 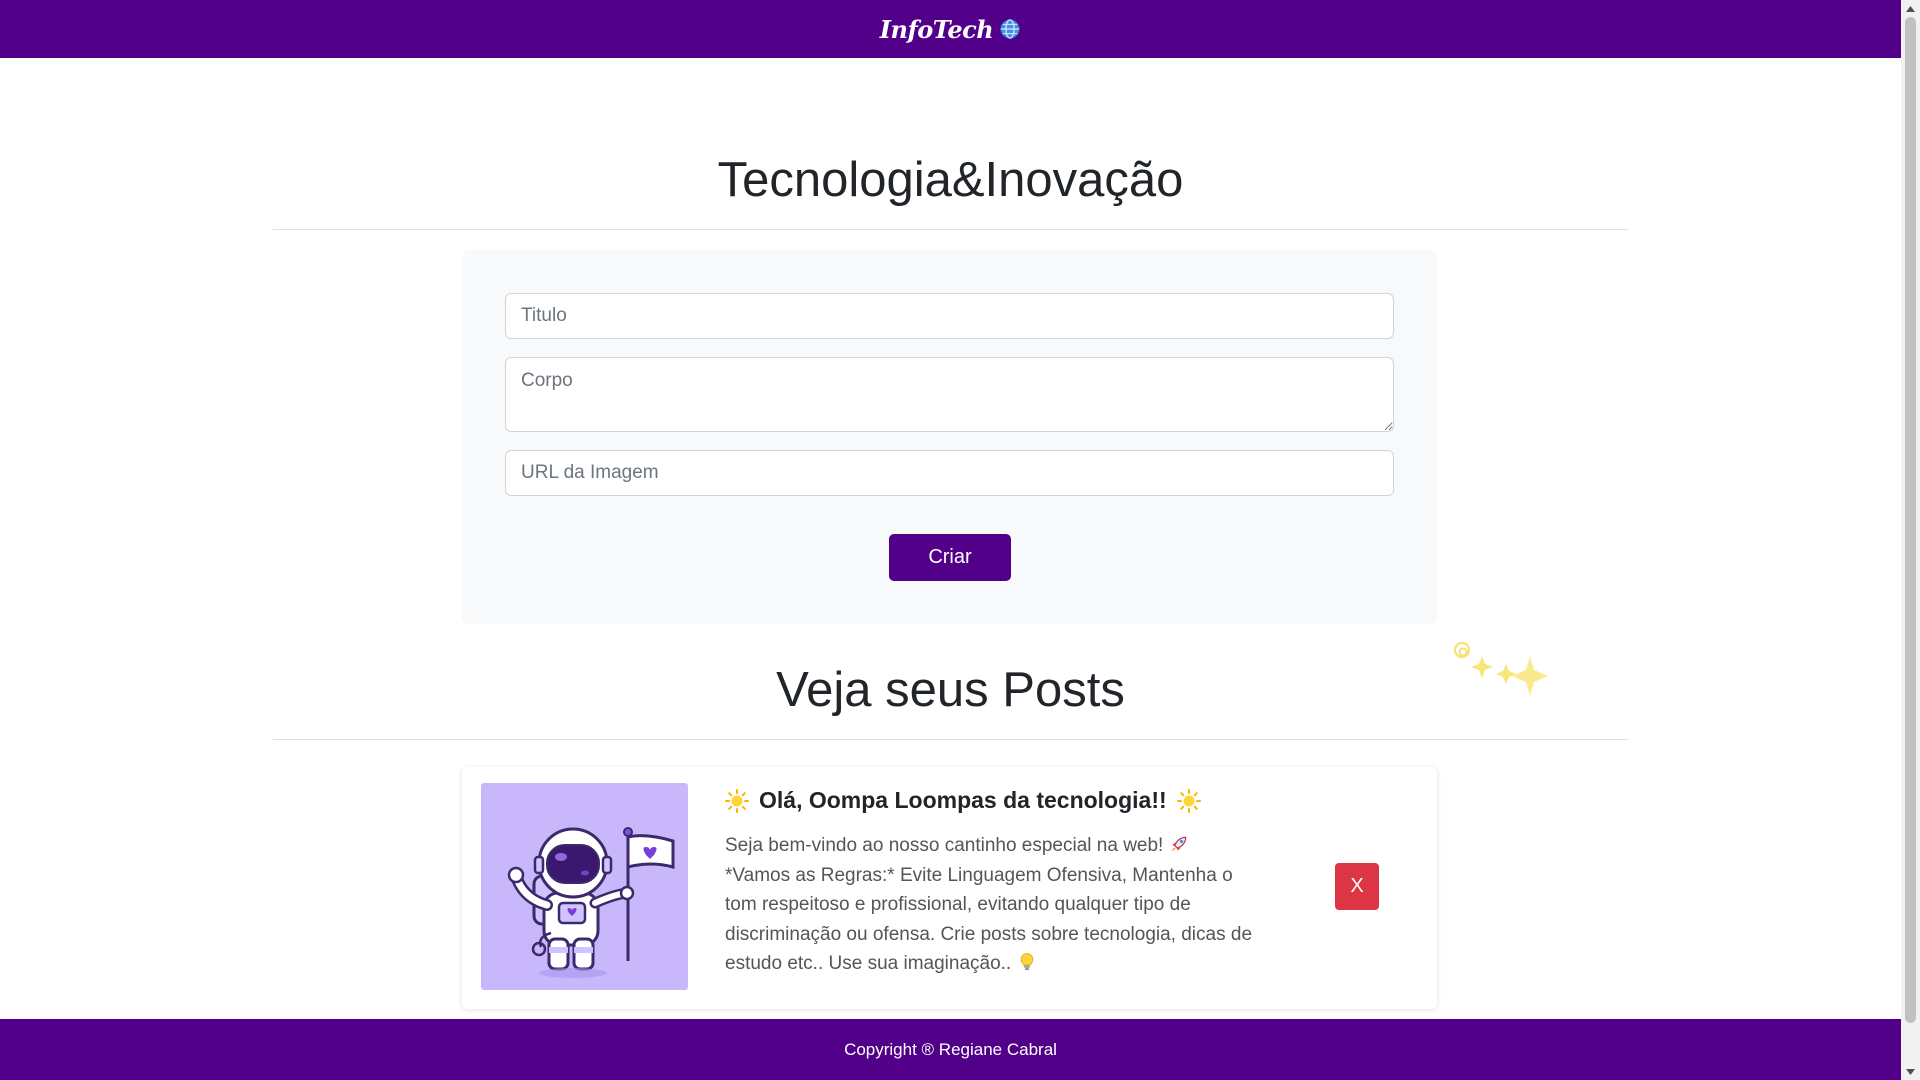 What do you see at coordinates (949, 316) in the screenshot?
I see `title-input` at bounding box center [949, 316].